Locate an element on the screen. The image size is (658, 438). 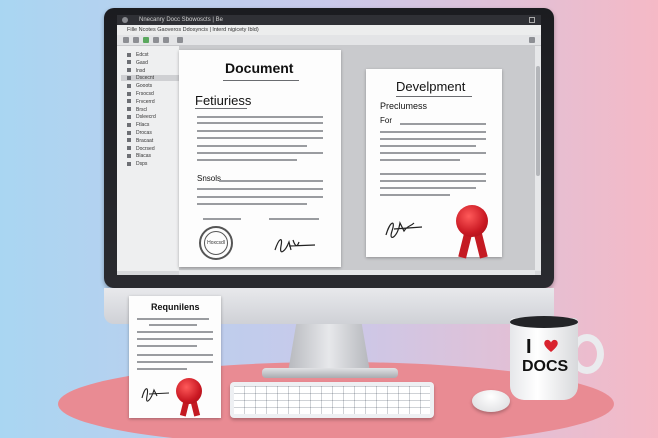
sidebar-item-label: Frvcerrd is located at coordinates (145, 101).